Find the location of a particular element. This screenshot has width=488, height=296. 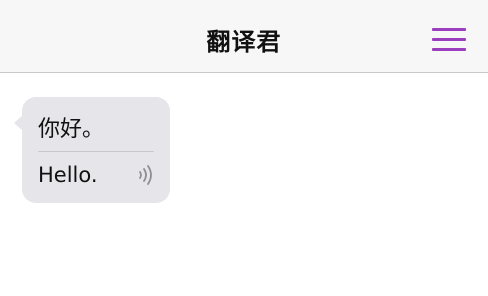

speaker-wave-icon is located at coordinates (148, 175).